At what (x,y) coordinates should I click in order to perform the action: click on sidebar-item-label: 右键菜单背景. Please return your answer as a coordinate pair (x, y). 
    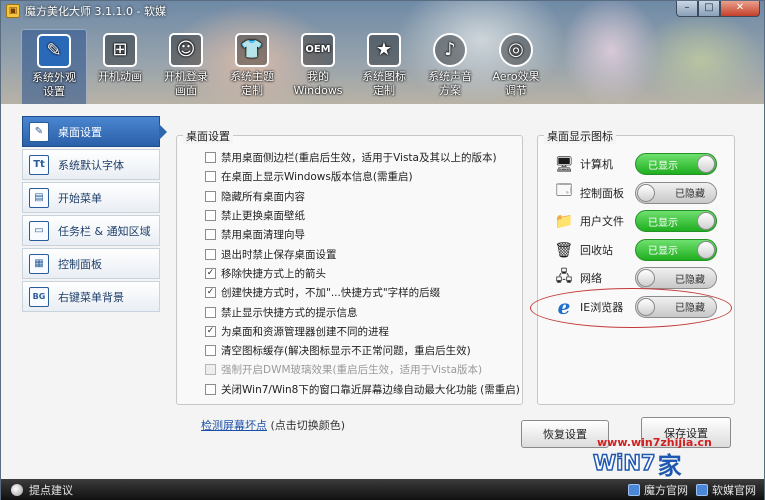
    Looking at the image, I should click on (91, 297).